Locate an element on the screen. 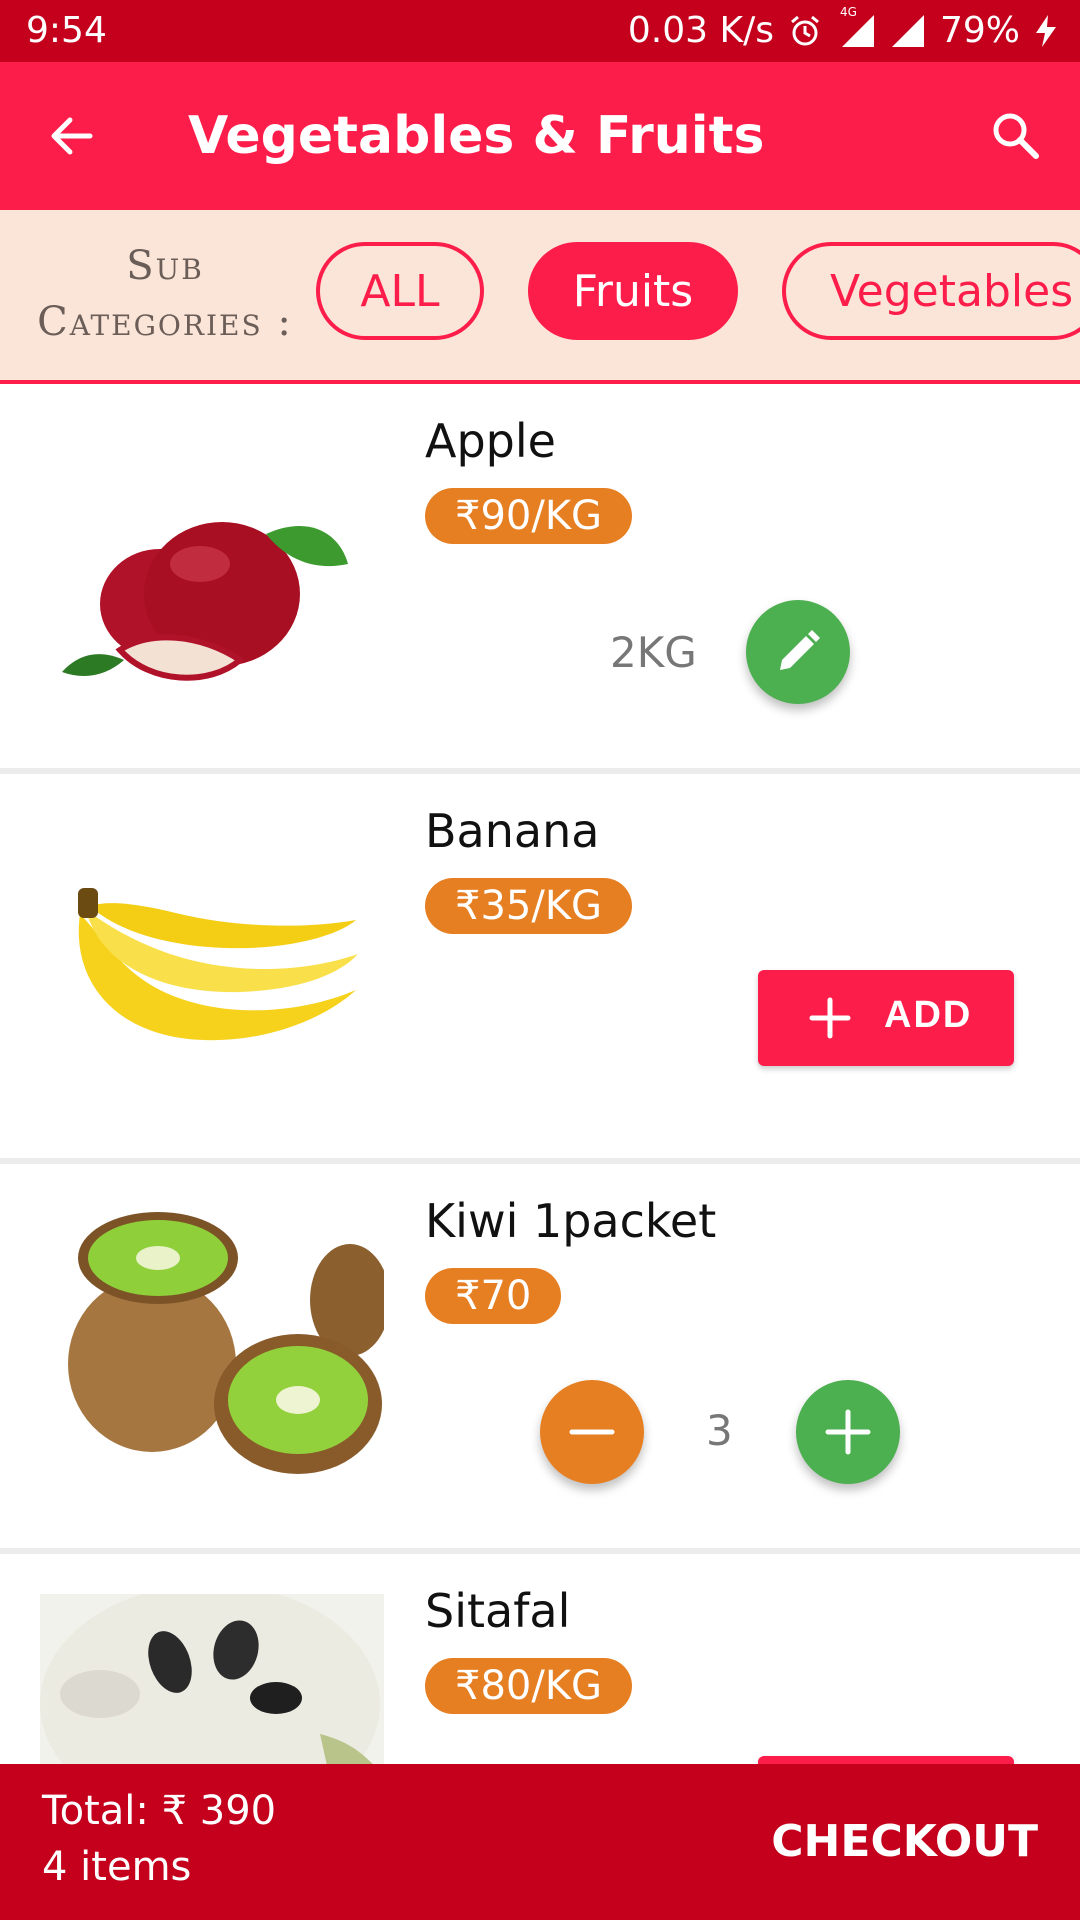 This screenshot has width=1080, height=1920. back-arrow-icon is located at coordinates (72, 136).